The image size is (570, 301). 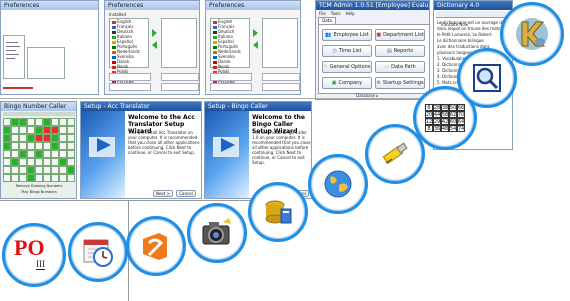 I want to click on menu-tools: Tools, so click(x=336, y=13).